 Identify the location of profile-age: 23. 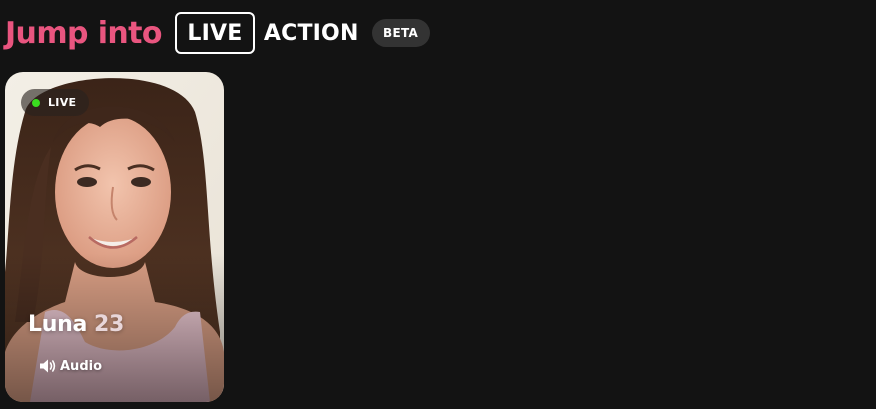
(109, 324).